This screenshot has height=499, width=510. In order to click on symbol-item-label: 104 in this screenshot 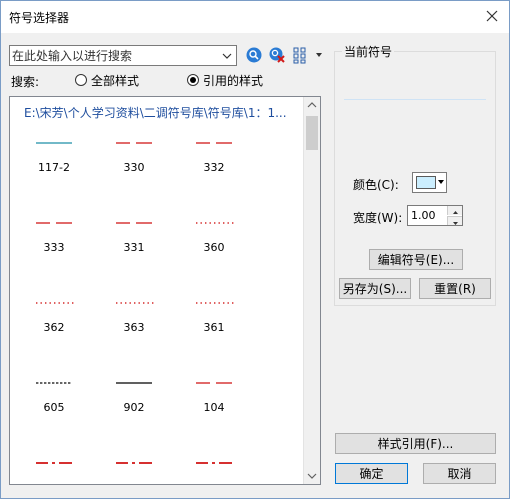, I will do `click(214, 407)`.